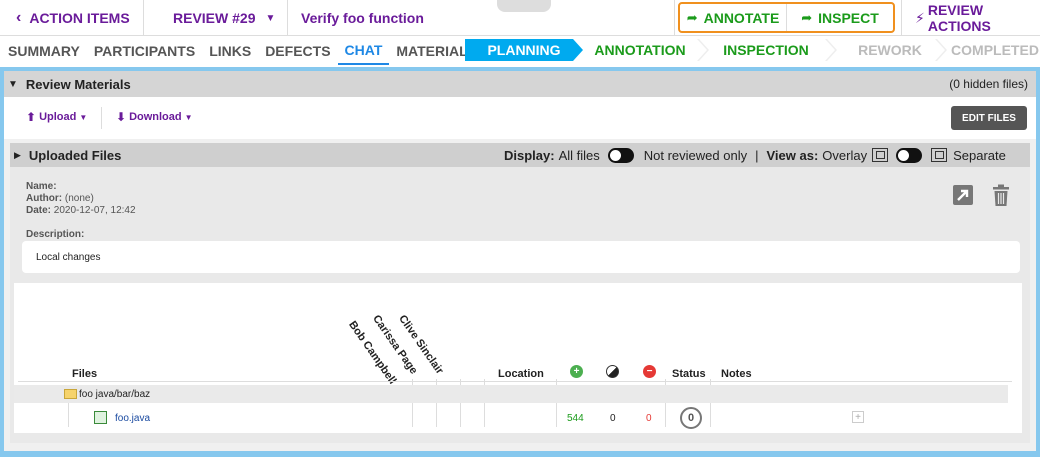 The height and width of the screenshot is (457, 1040). What do you see at coordinates (736, 374) in the screenshot?
I see `notes-column-header: Notes` at bounding box center [736, 374].